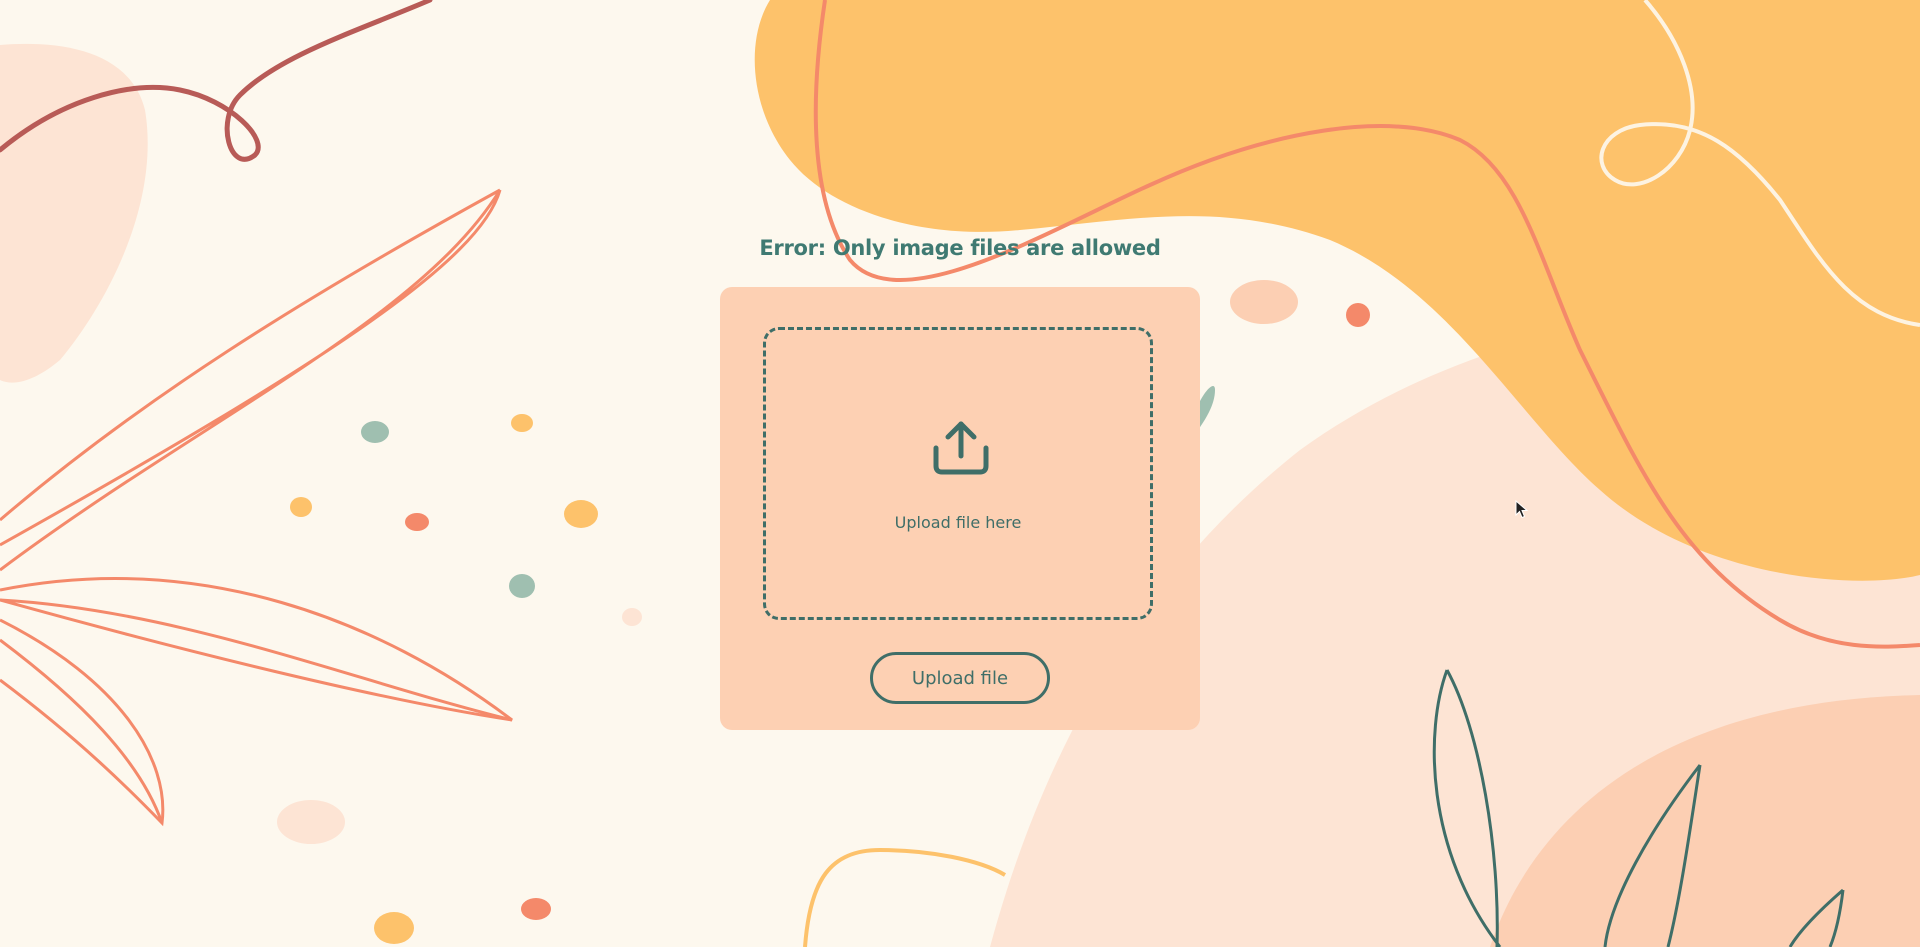 Image resolution: width=1920 pixels, height=947 pixels. I want to click on yellow-line-bottom, so click(905, 897).